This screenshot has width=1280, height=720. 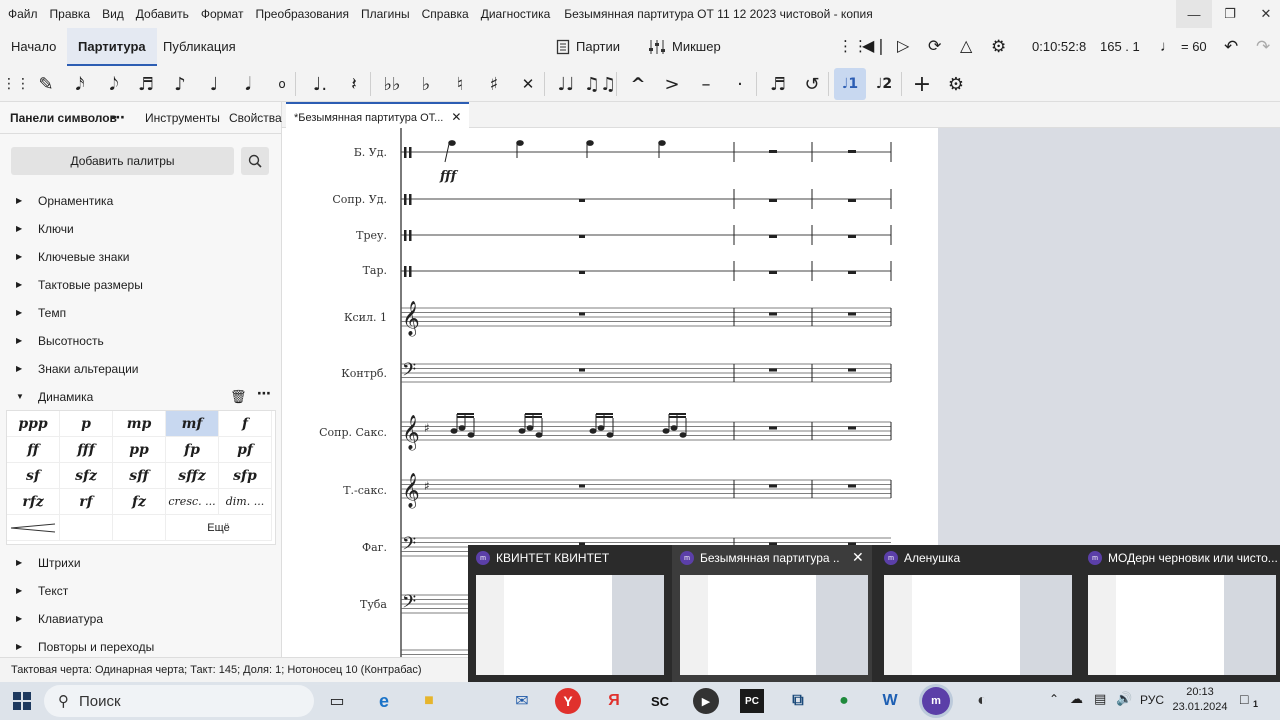 What do you see at coordinates (86, 476) in the screenshot?
I see `dynamic-sfz: sfz` at bounding box center [86, 476].